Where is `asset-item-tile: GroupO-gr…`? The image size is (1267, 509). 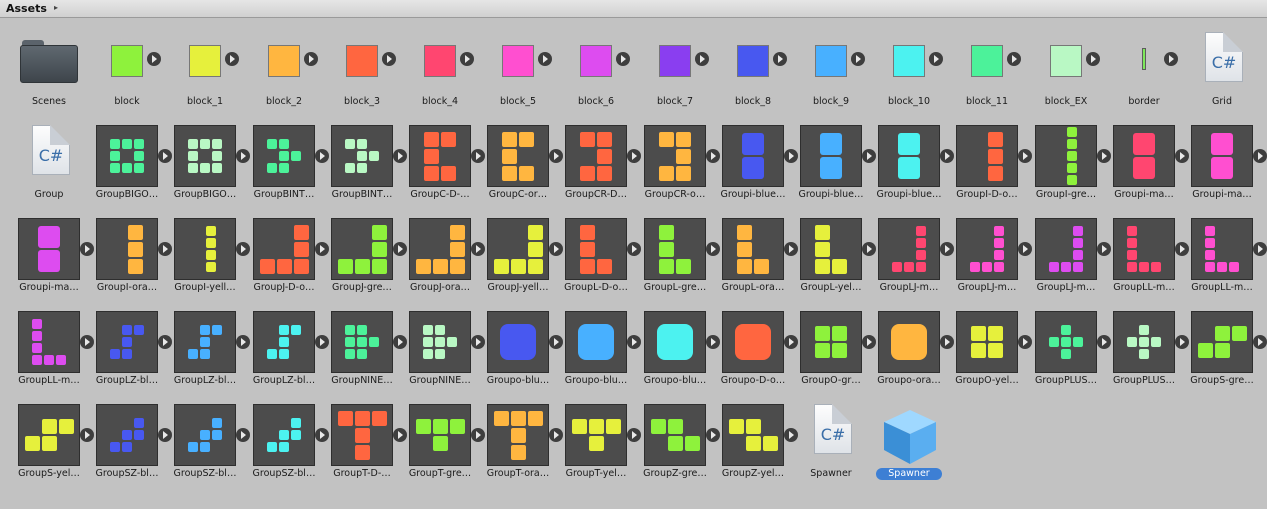 asset-item-tile: GroupO-gr… is located at coordinates (834, 350).